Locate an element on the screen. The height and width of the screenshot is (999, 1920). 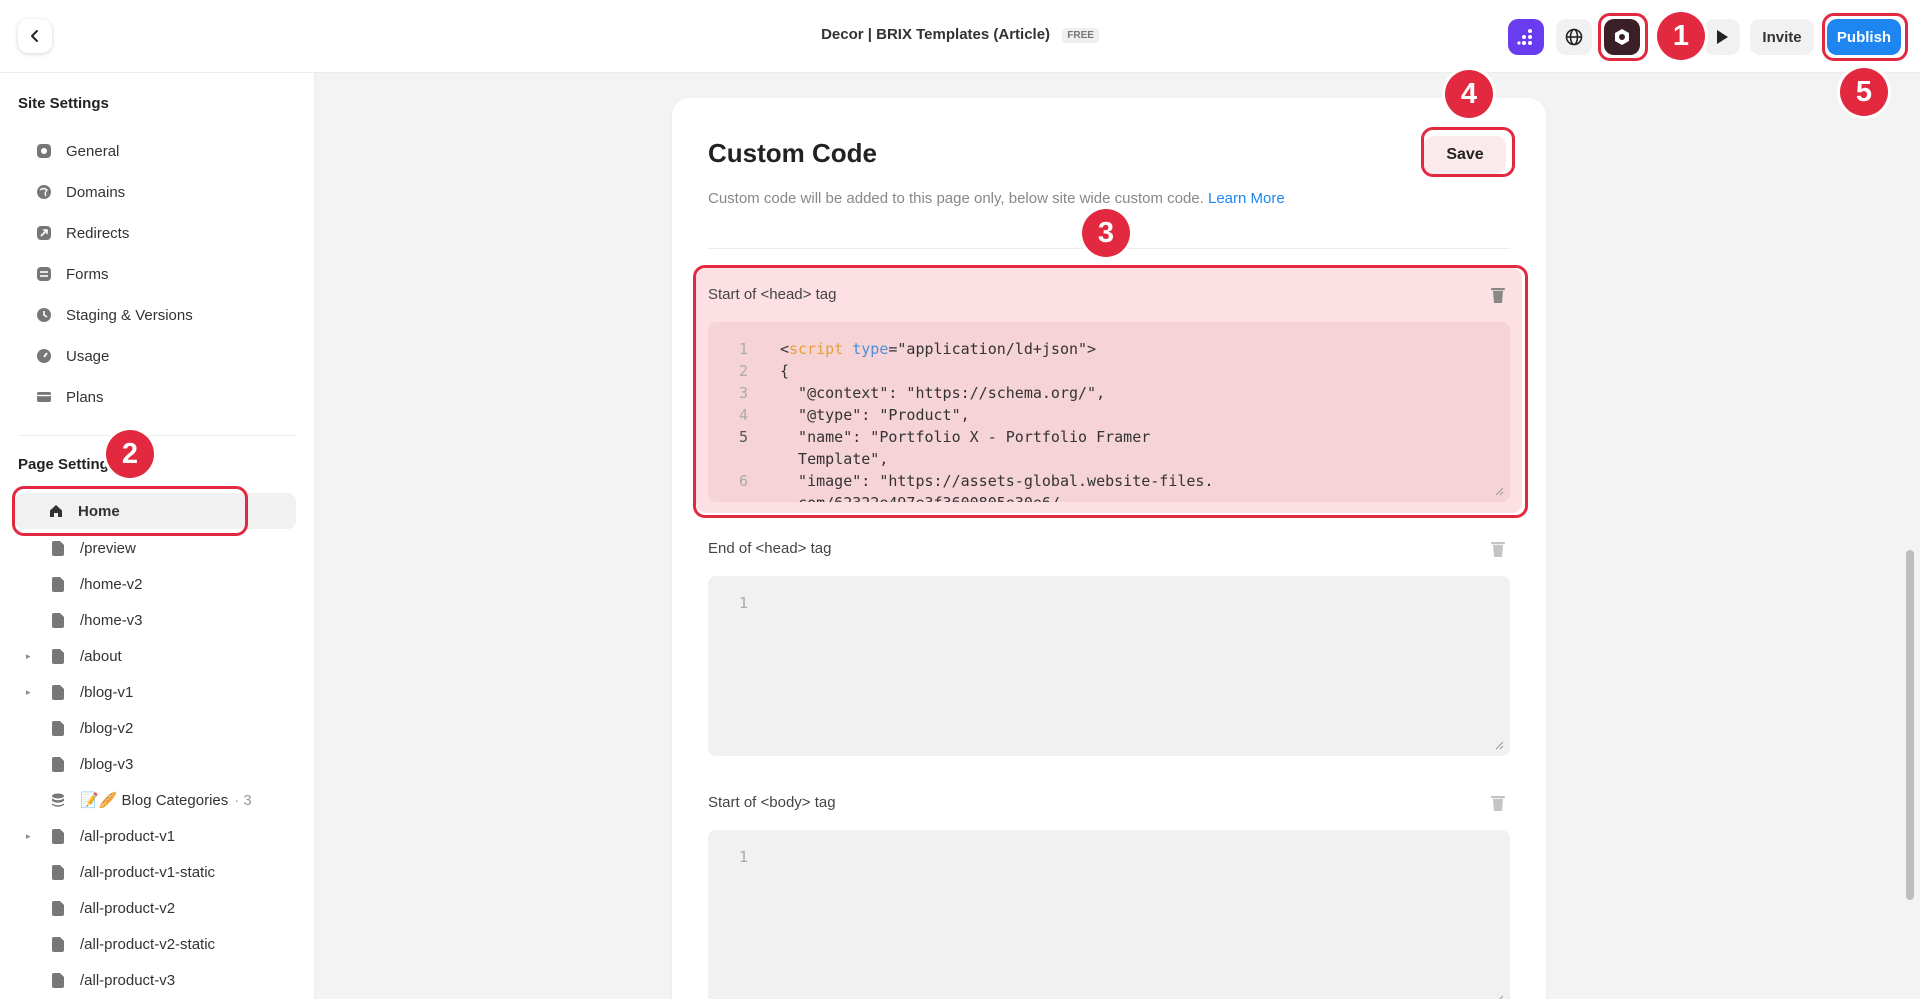
code-text: com/62322e497e3f3600805e30e6/ is located at coordinates (920, 498).